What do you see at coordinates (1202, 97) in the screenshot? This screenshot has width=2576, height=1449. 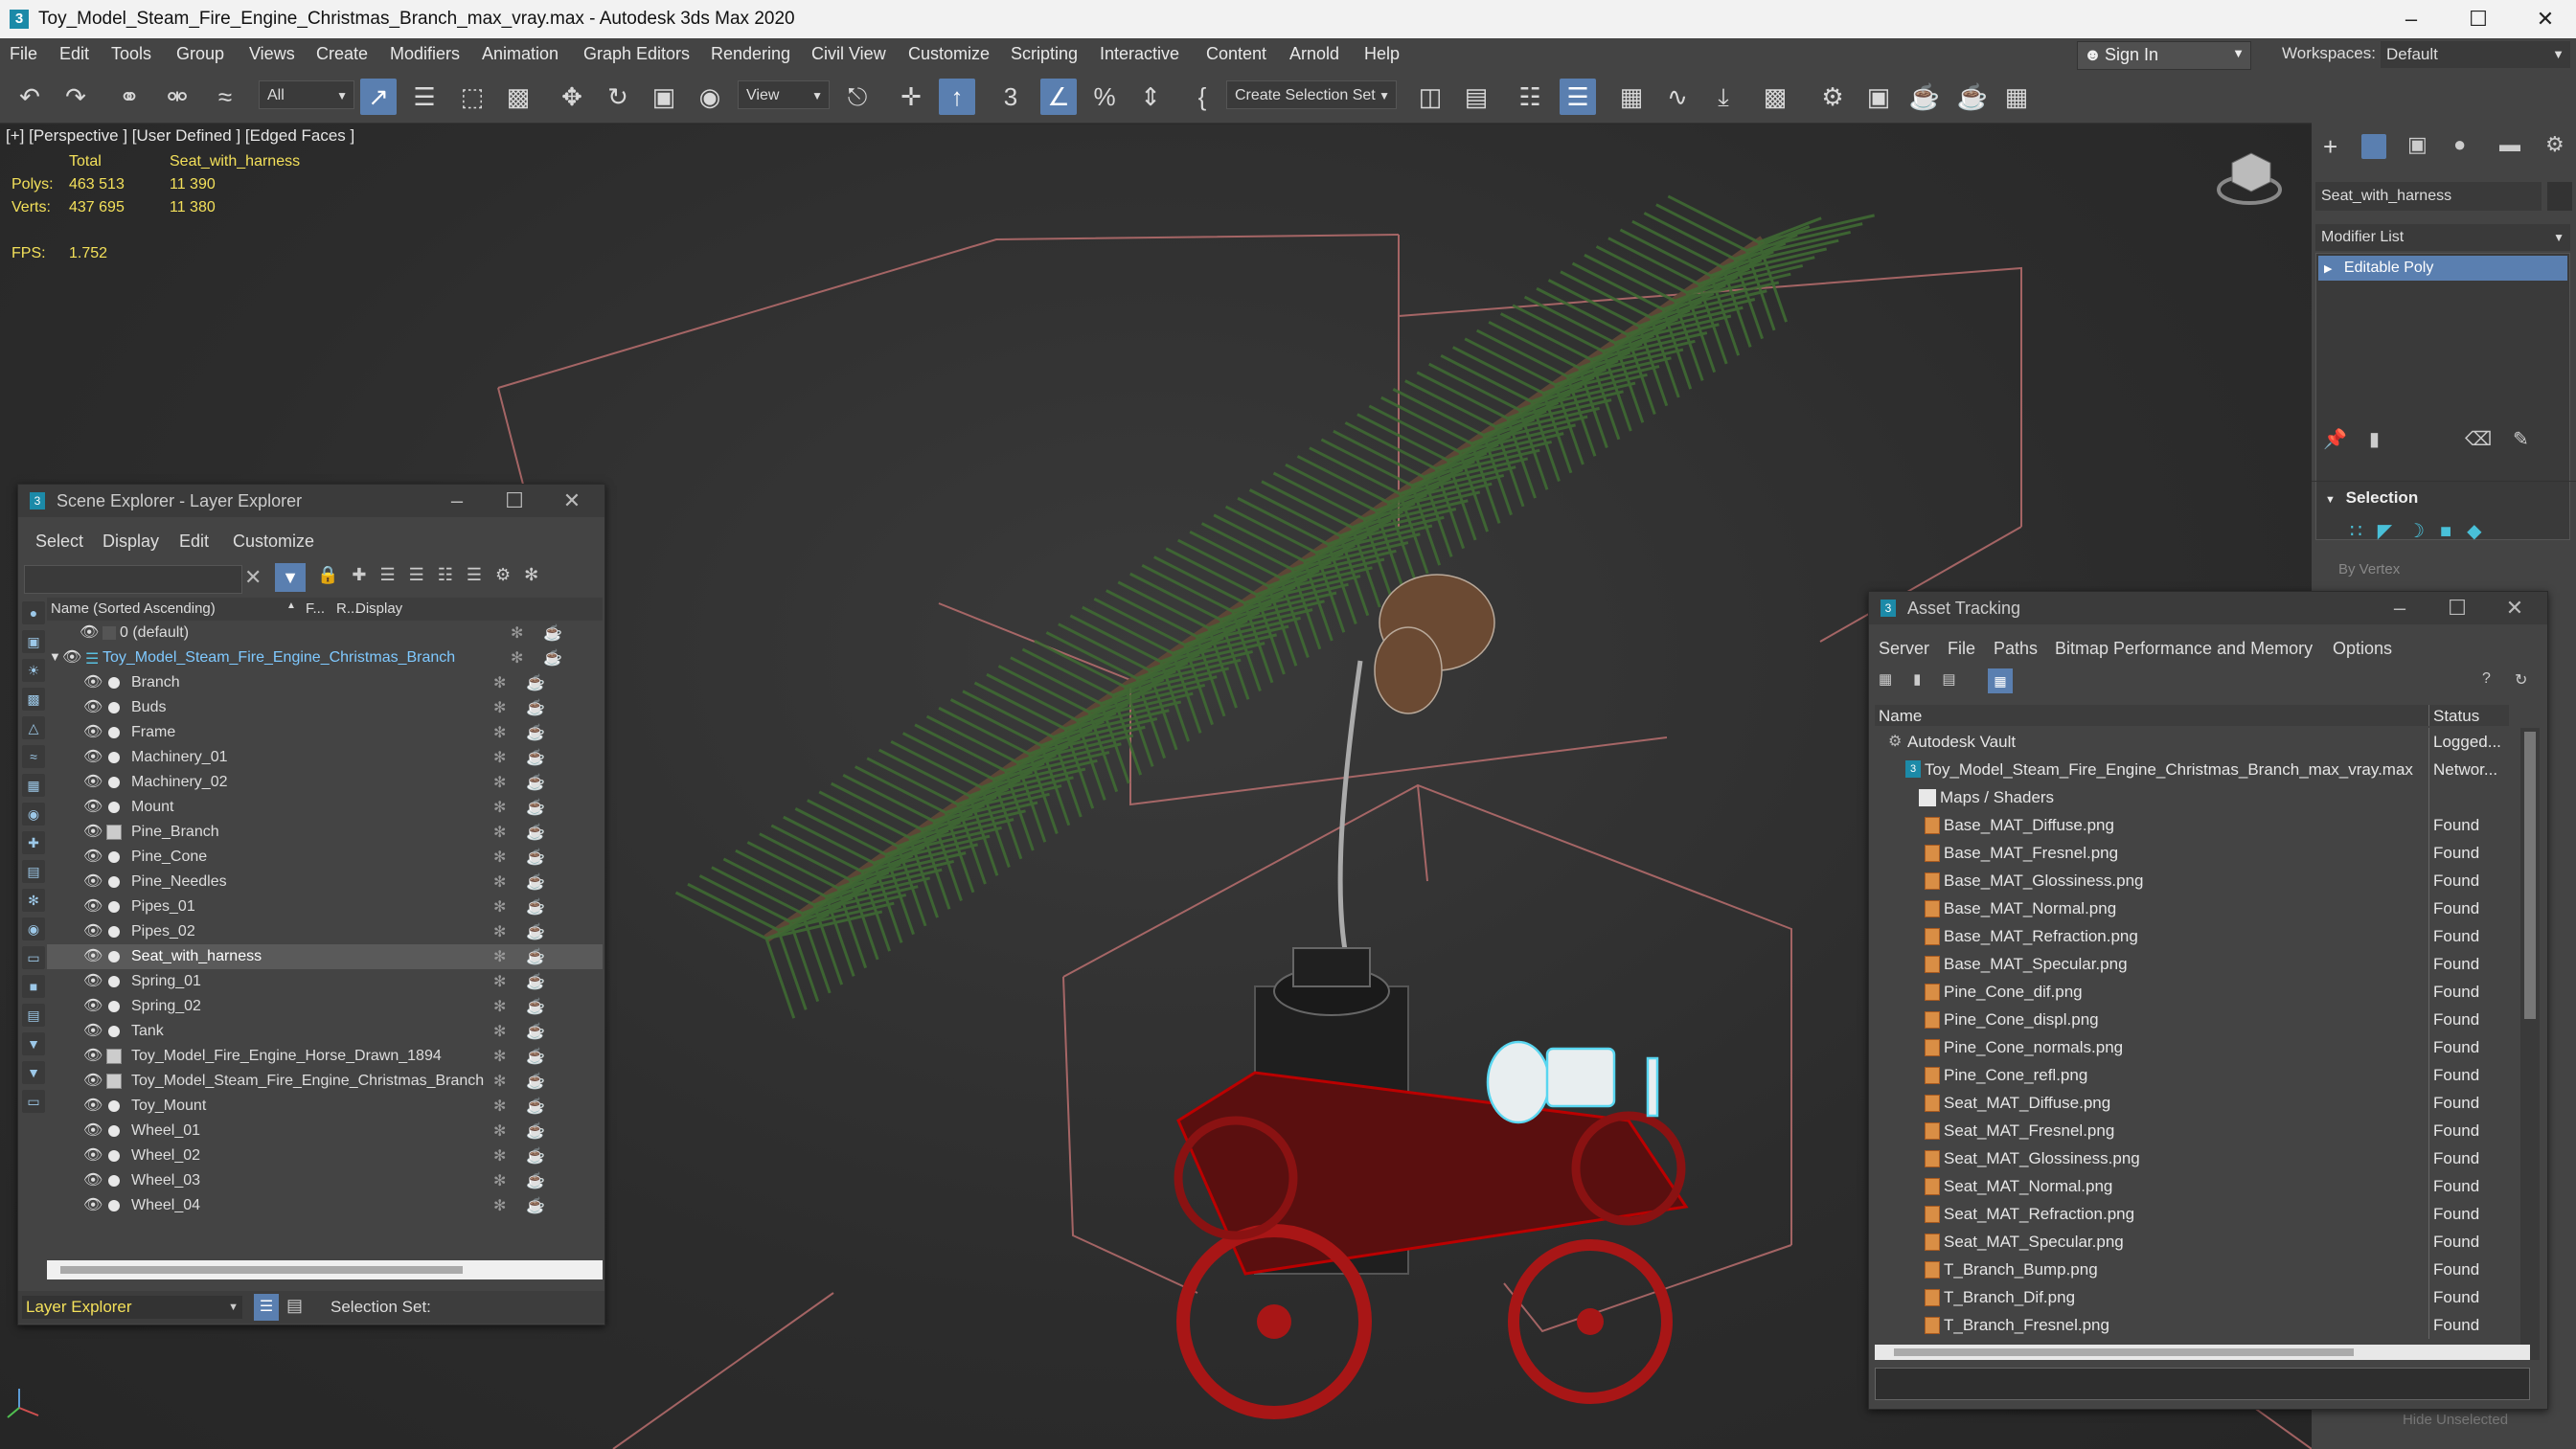 I see `edit-named-selection-icon: {` at bounding box center [1202, 97].